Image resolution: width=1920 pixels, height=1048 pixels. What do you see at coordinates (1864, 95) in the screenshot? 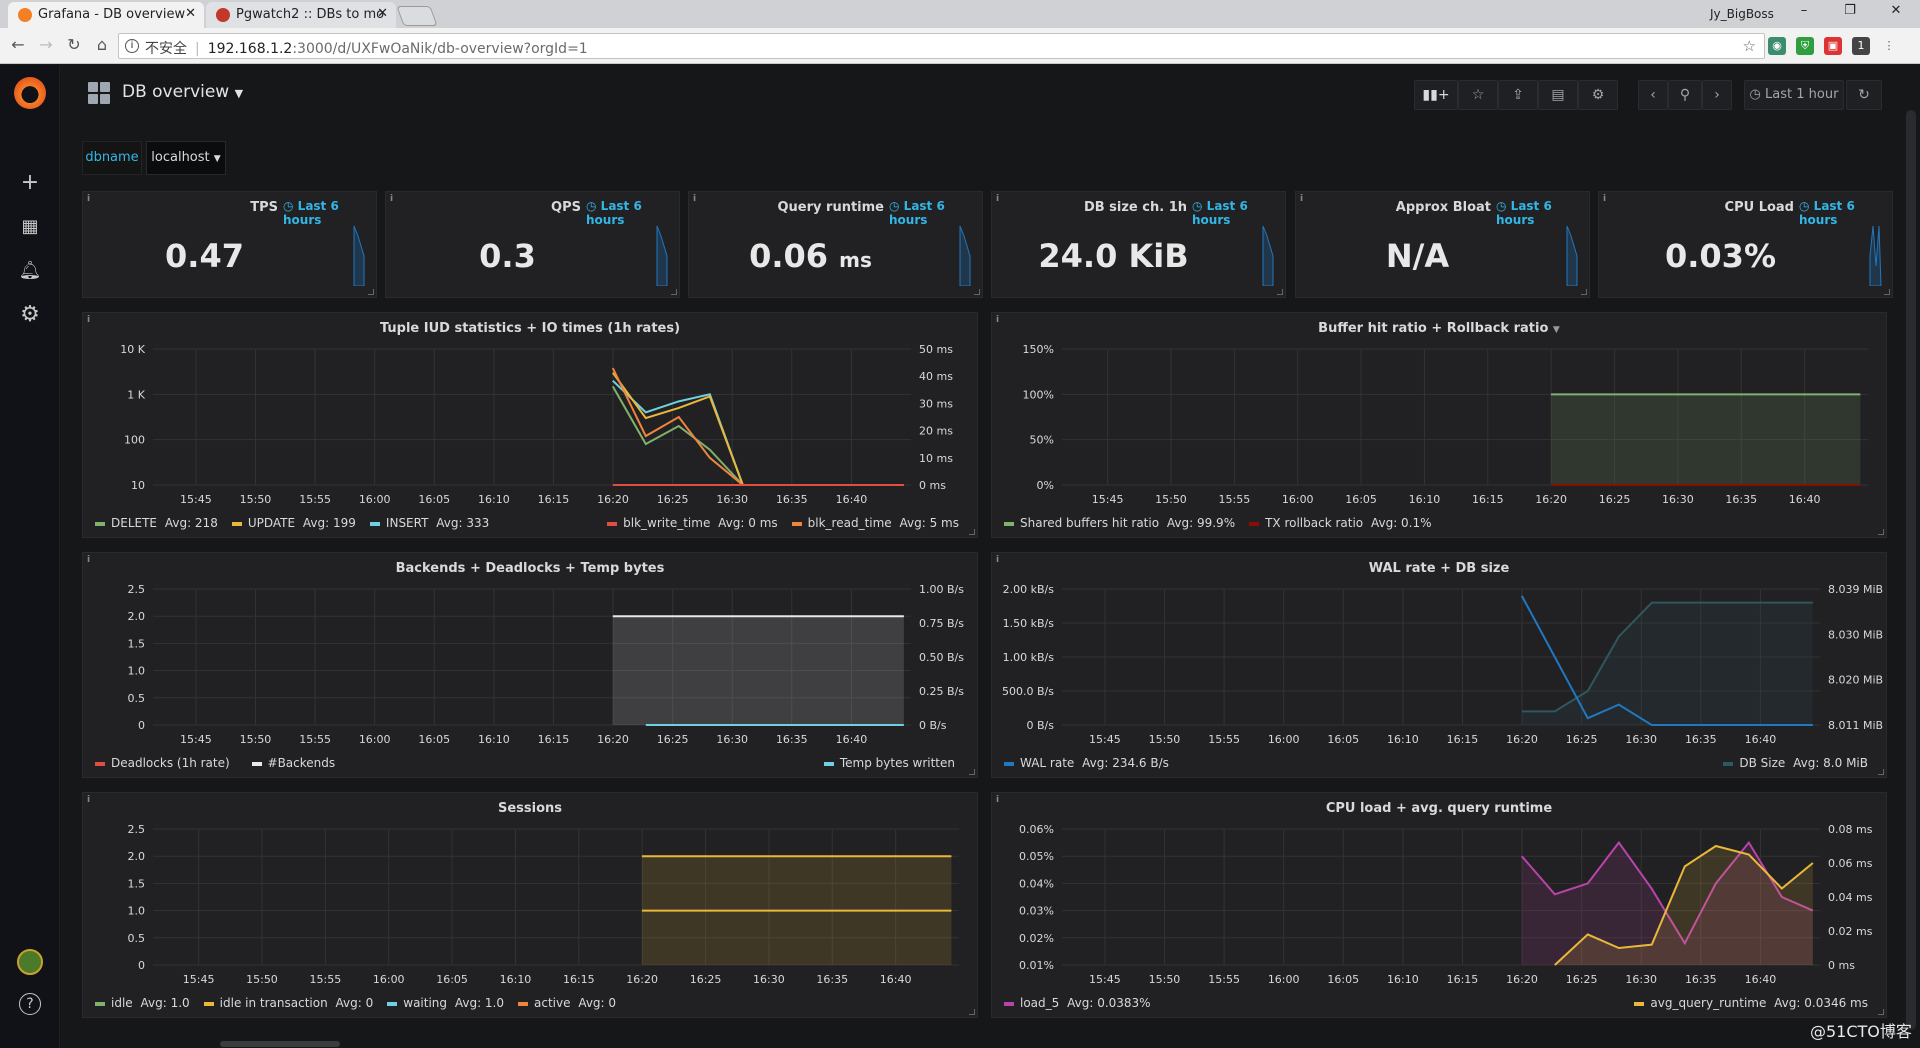
I see `refresh-button: ↻` at bounding box center [1864, 95].